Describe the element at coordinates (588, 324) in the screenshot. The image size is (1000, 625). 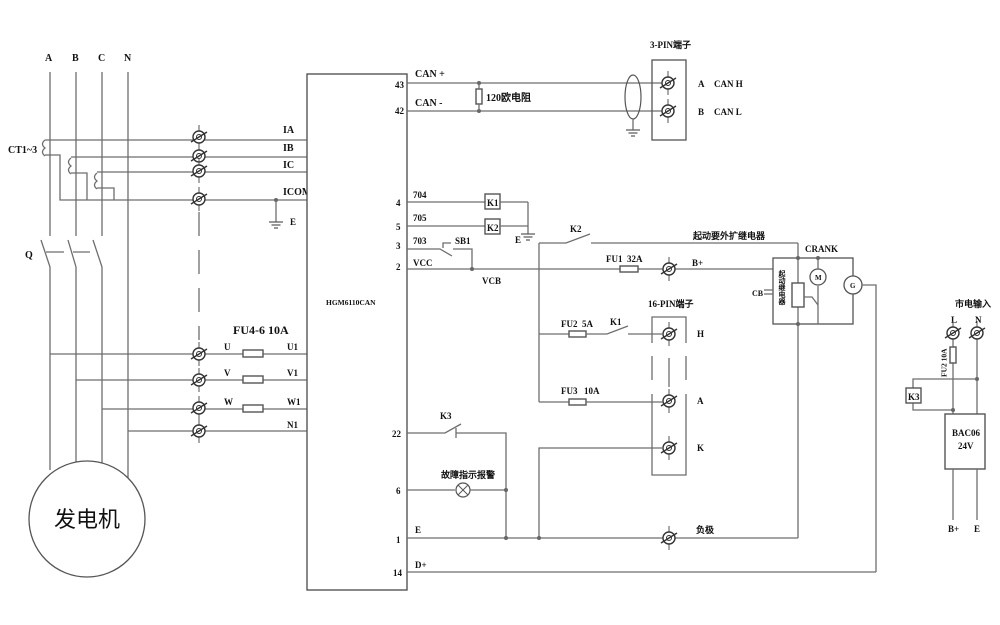
I see `fu2-rating: 5A` at that location.